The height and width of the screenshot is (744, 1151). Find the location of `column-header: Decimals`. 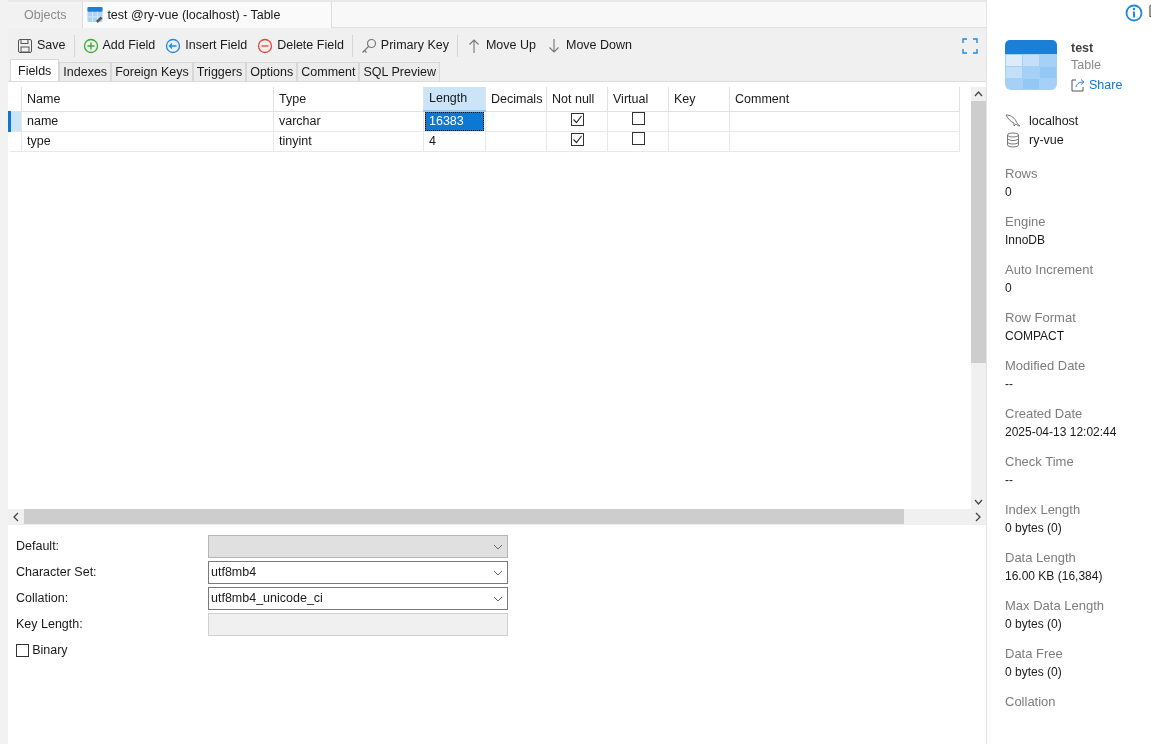

column-header: Decimals is located at coordinates (516, 99).